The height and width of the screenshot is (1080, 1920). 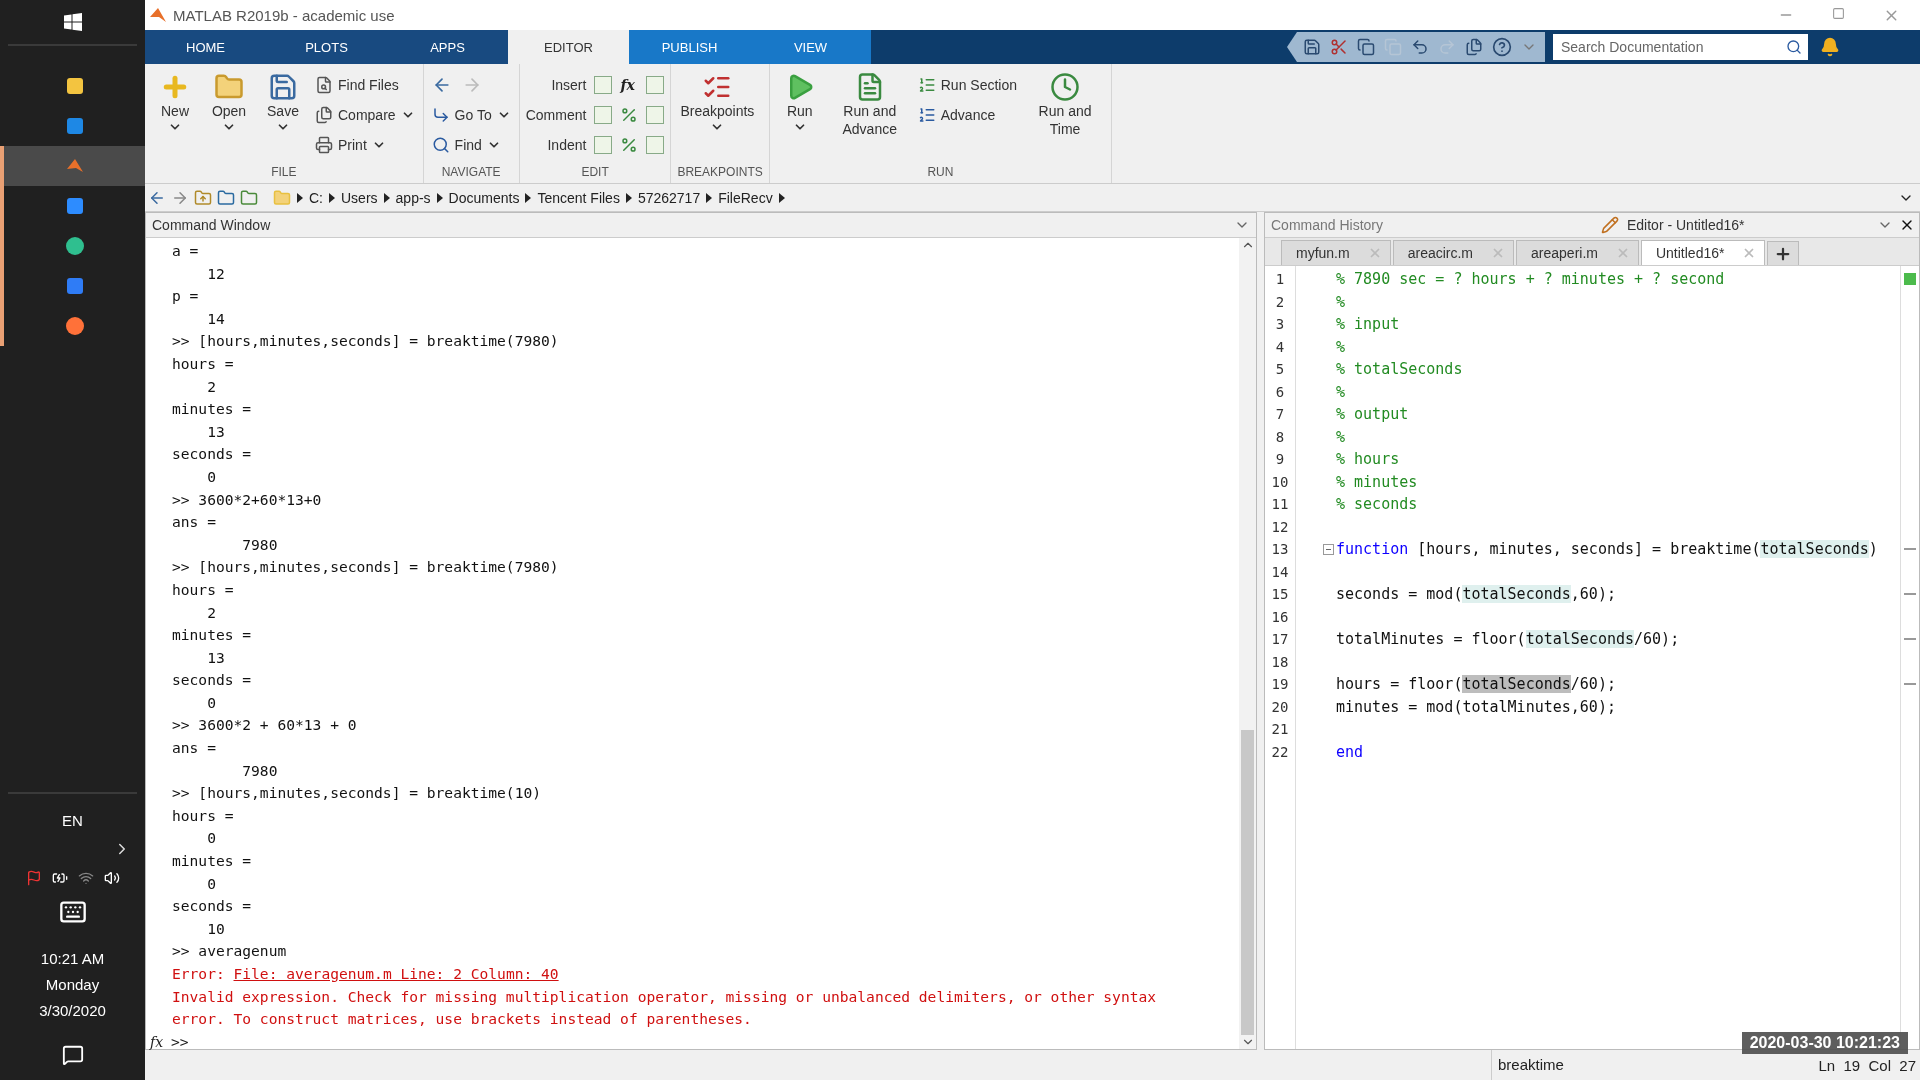 What do you see at coordinates (1247, 643) in the screenshot?
I see `scrollbar` at bounding box center [1247, 643].